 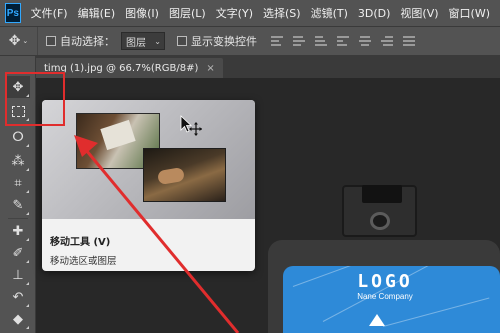 I want to click on brush-tool-icon: ✐, so click(x=18, y=253).